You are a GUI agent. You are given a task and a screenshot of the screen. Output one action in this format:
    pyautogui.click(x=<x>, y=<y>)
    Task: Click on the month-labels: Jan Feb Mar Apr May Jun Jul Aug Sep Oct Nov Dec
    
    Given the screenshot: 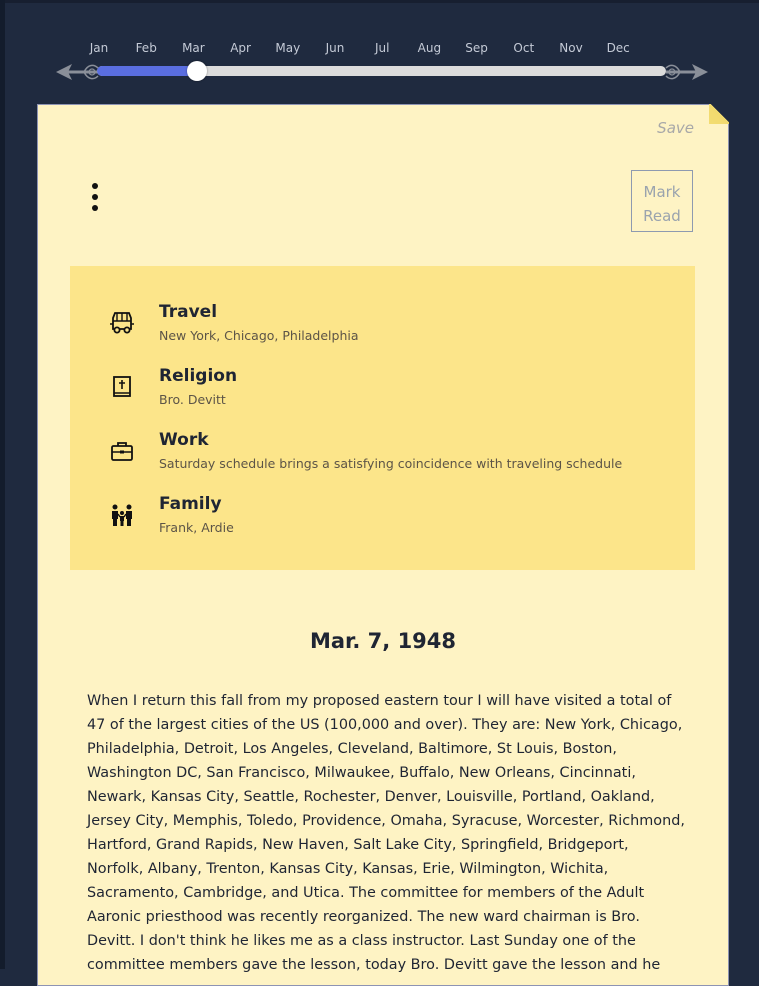 What is the action you would take?
    pyautogui.click(x=379, y=49)
    